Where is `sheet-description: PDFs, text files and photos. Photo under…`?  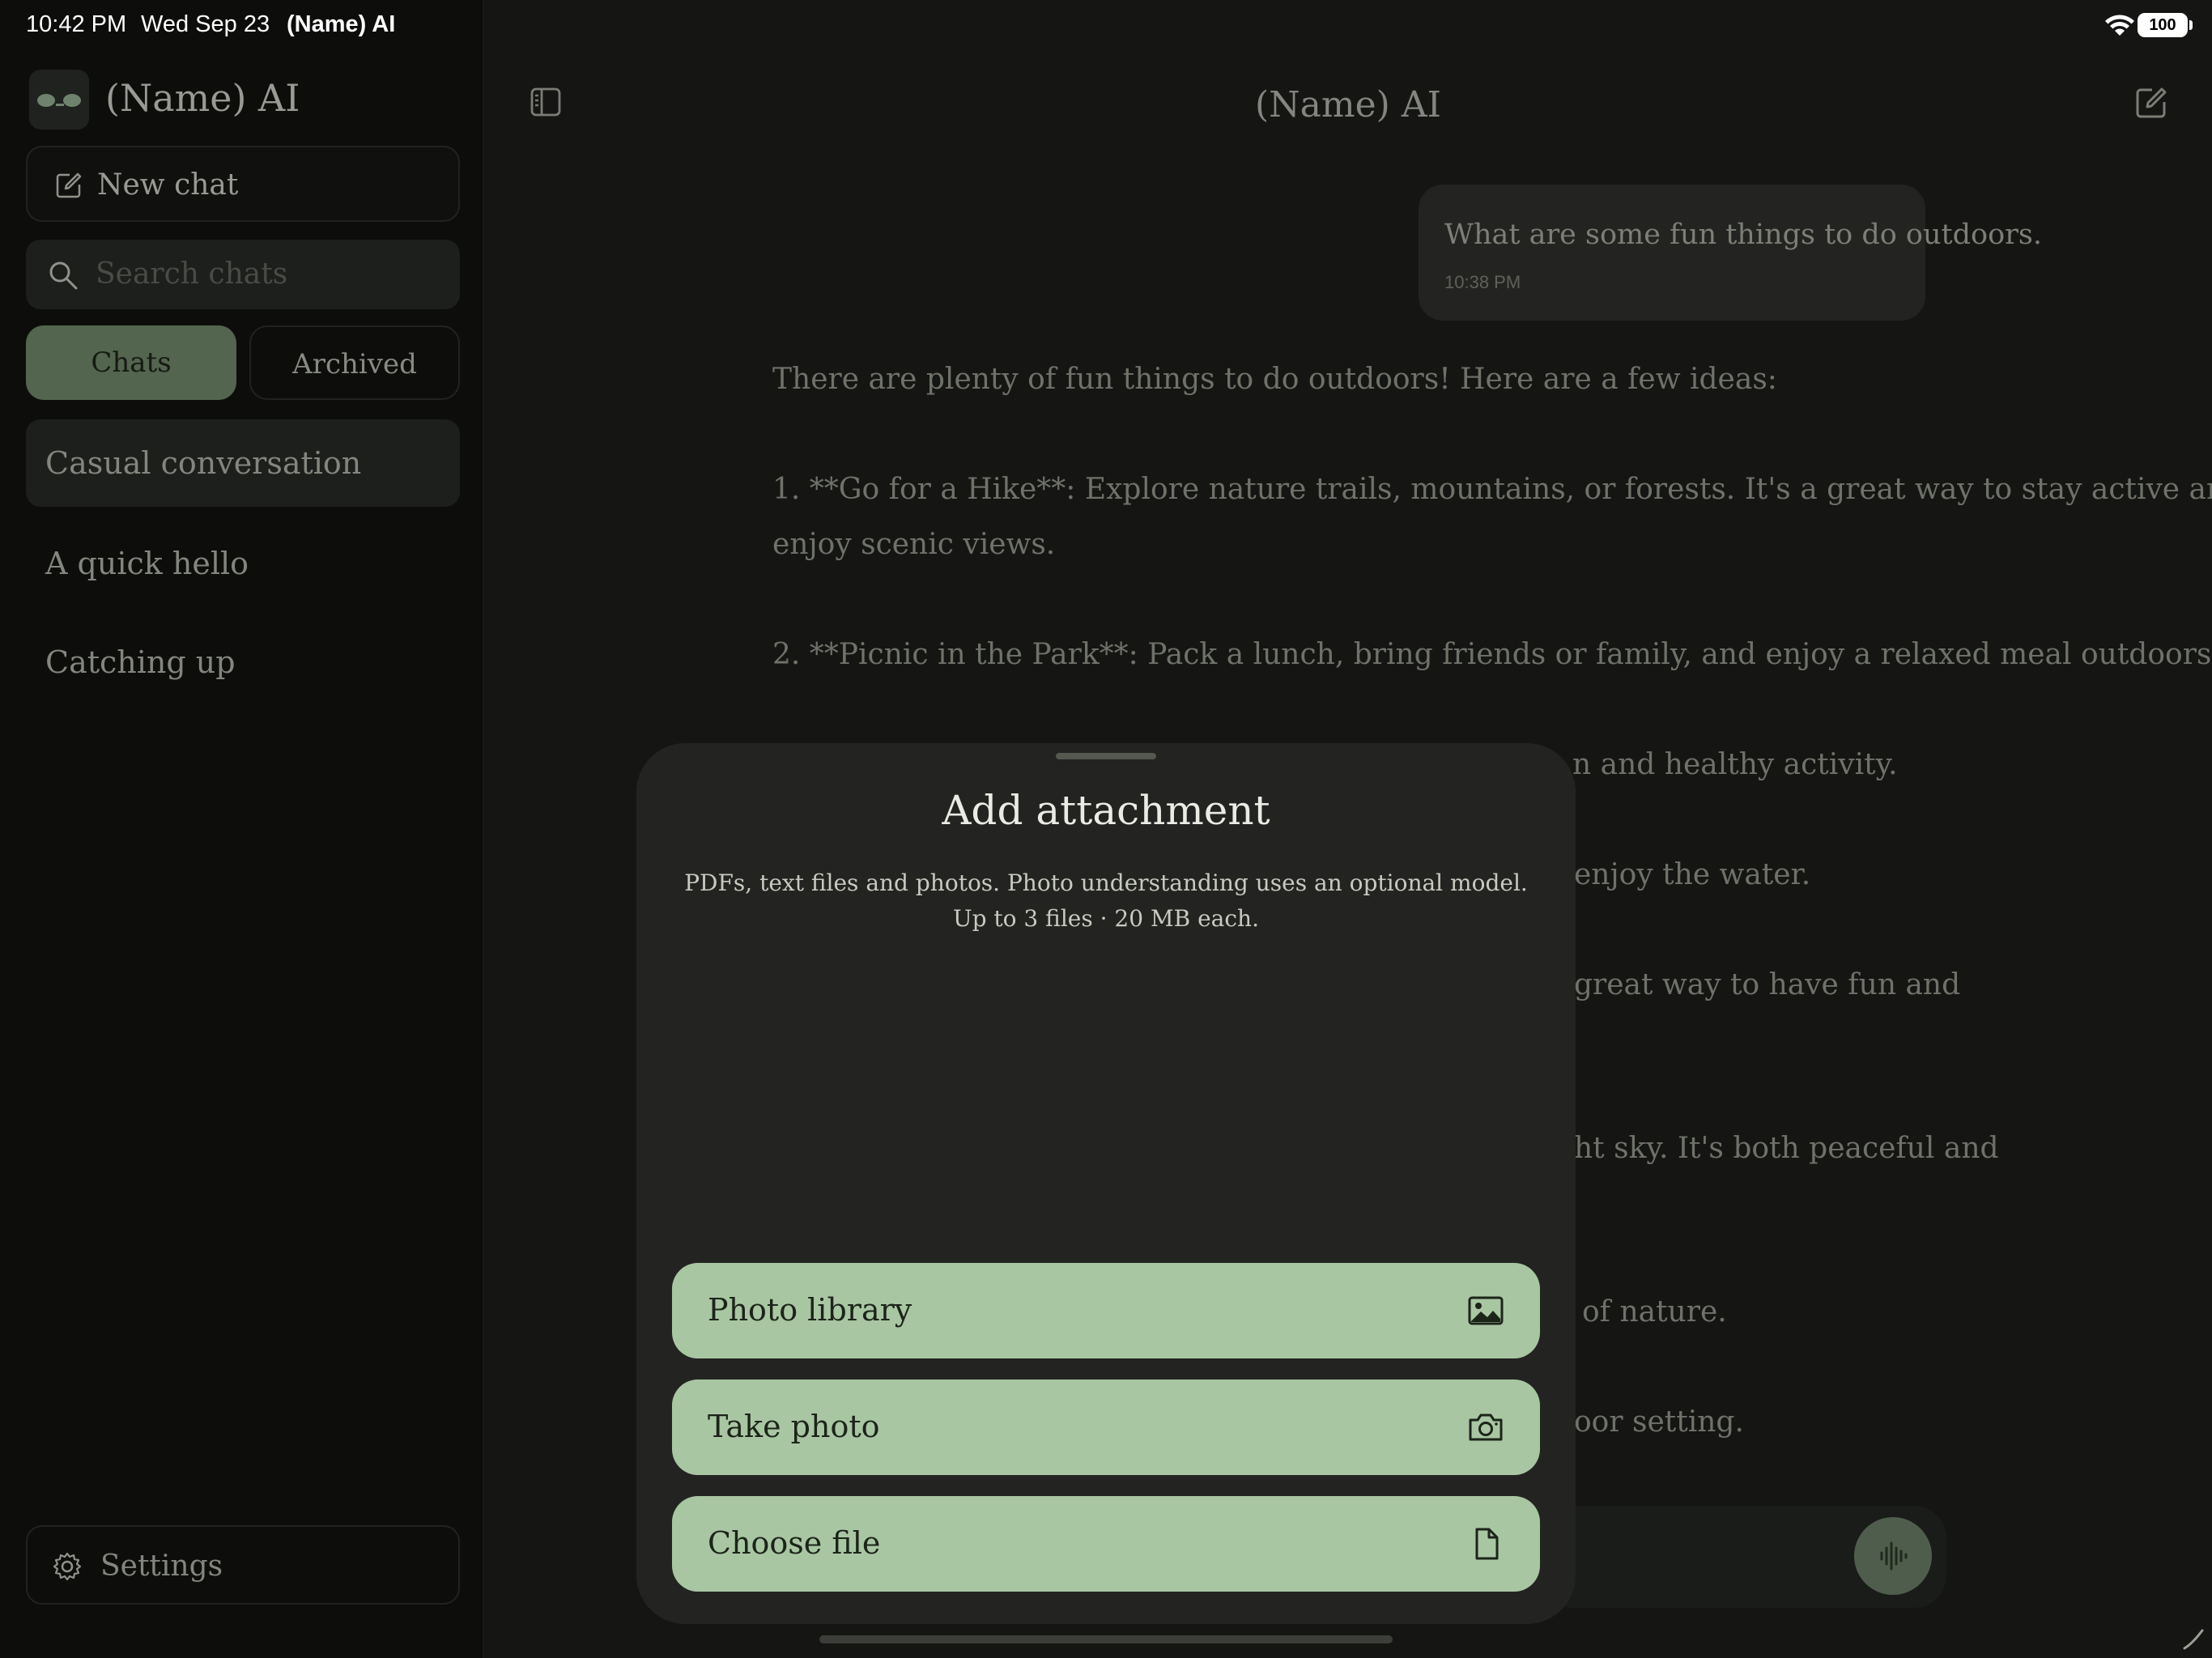
sheet-description: PDFs, text files and photos. Photo under… is located at coordinates (1106, 882).